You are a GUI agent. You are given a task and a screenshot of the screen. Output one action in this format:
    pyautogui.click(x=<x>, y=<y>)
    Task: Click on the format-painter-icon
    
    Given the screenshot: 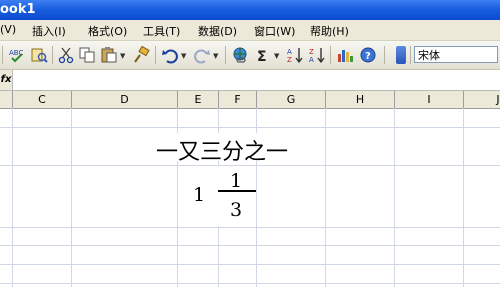 What is the action you would take?
    pyautogui.click(x=141, y=55)
    